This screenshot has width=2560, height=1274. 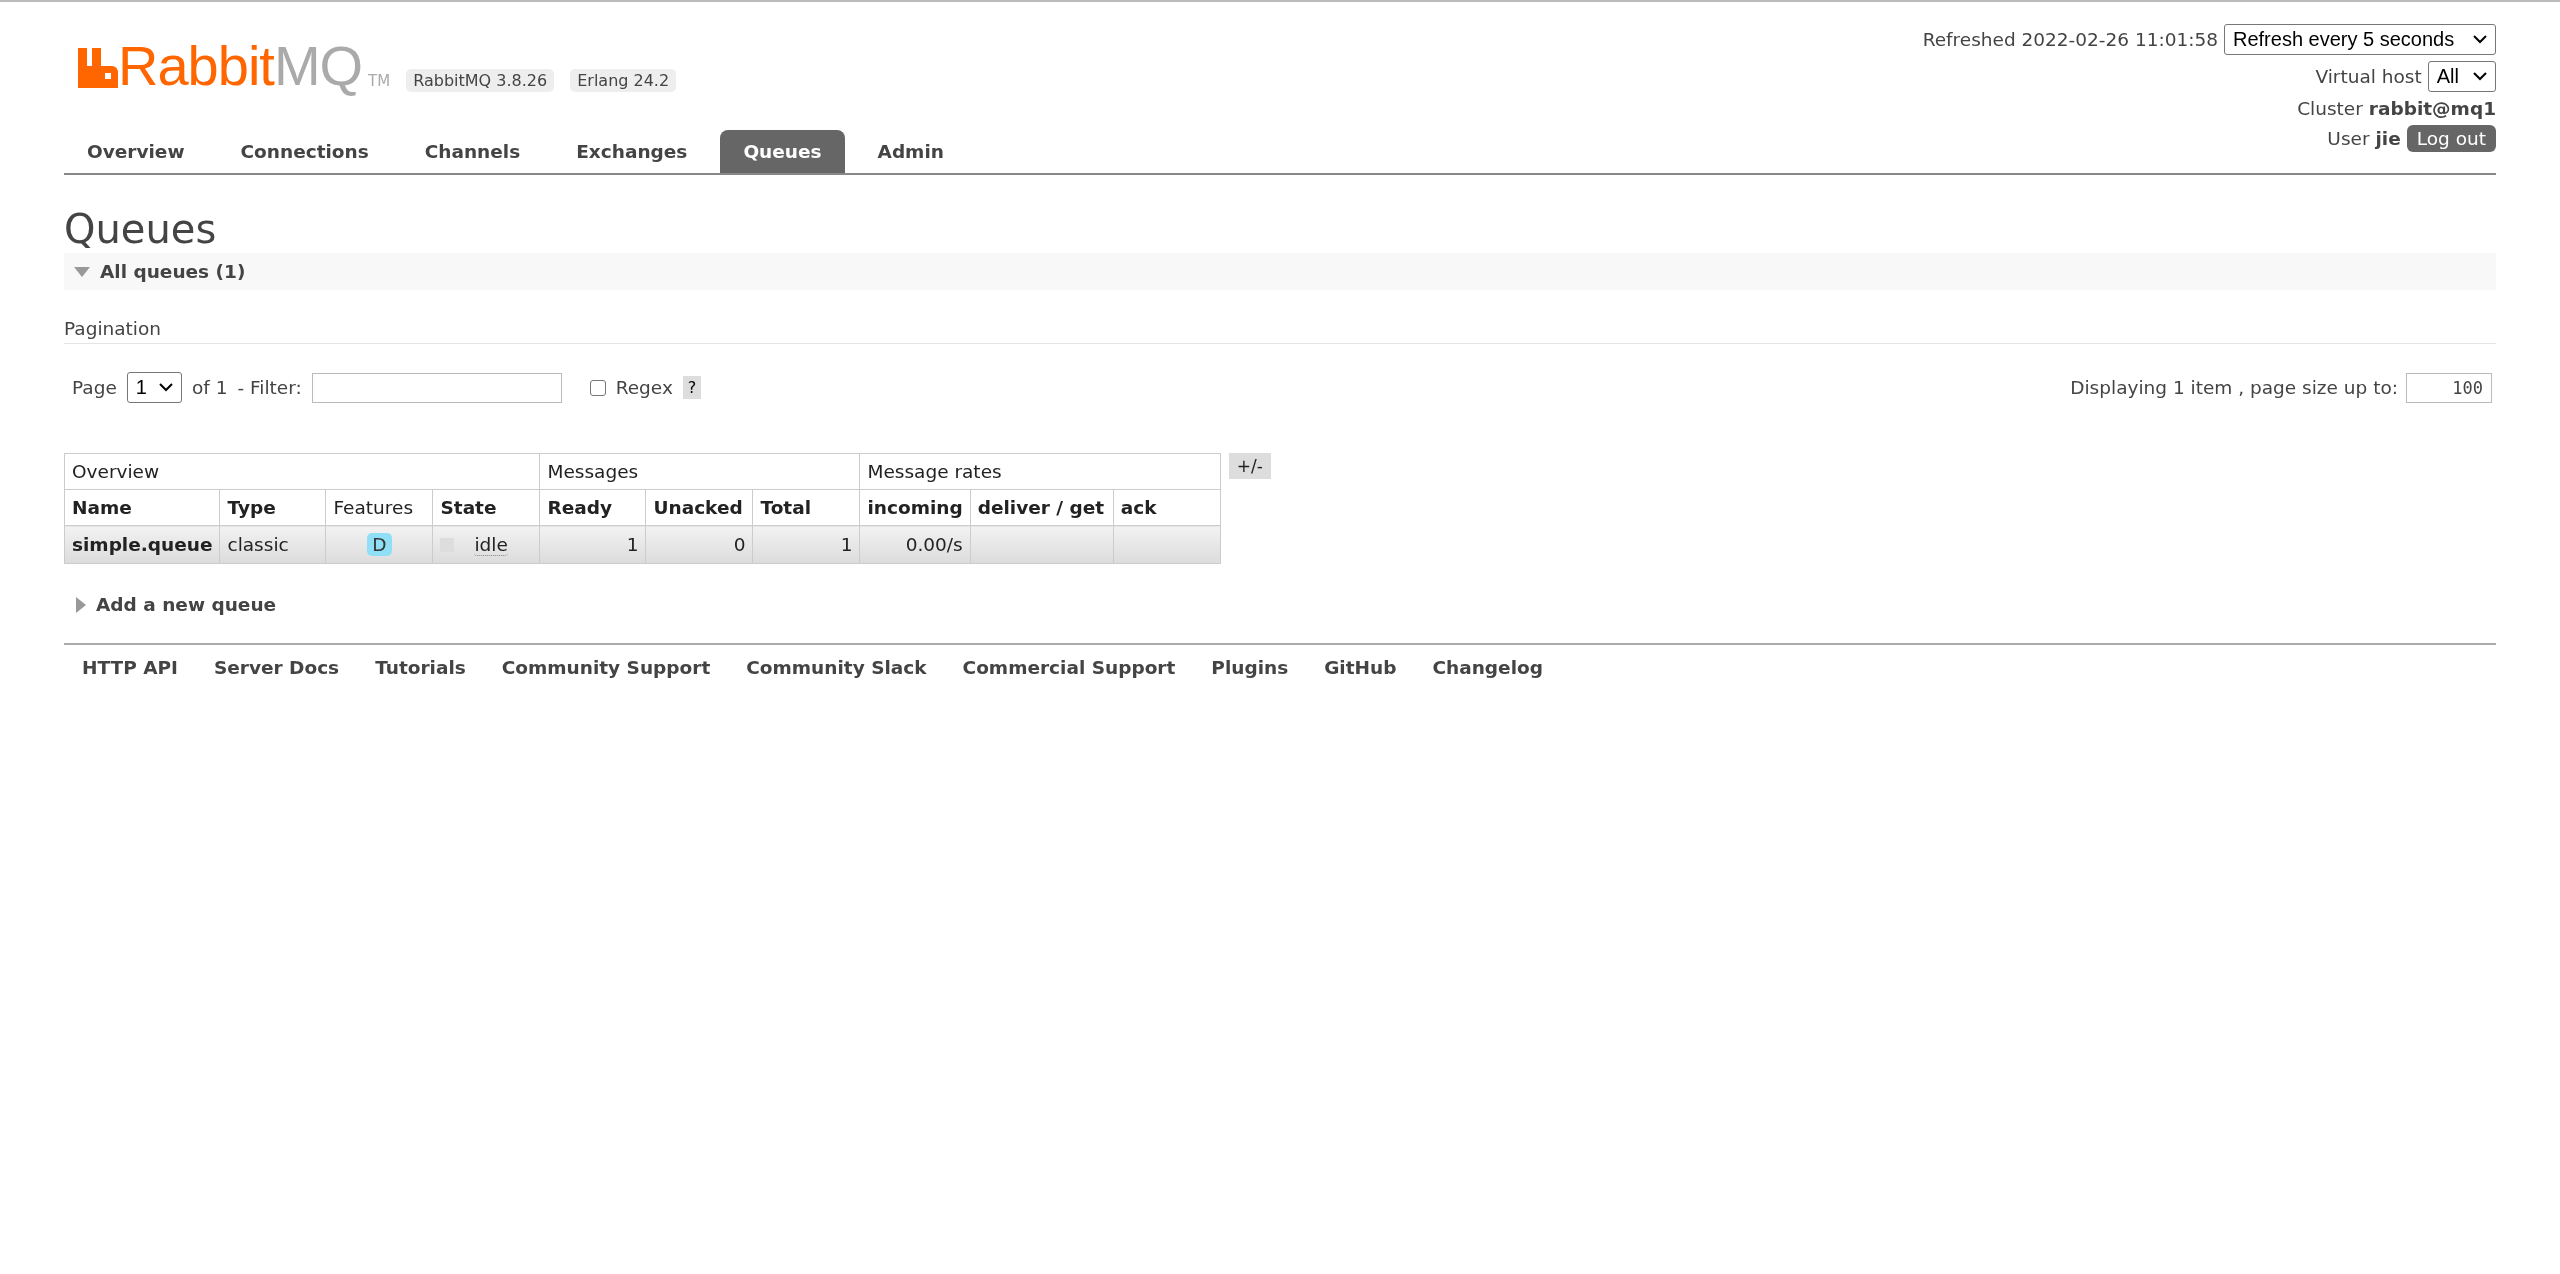 What do you see at coordinates (1167, 507) in the screenshot?
I see `column-header: ack` at bounding box center [1167, 507].